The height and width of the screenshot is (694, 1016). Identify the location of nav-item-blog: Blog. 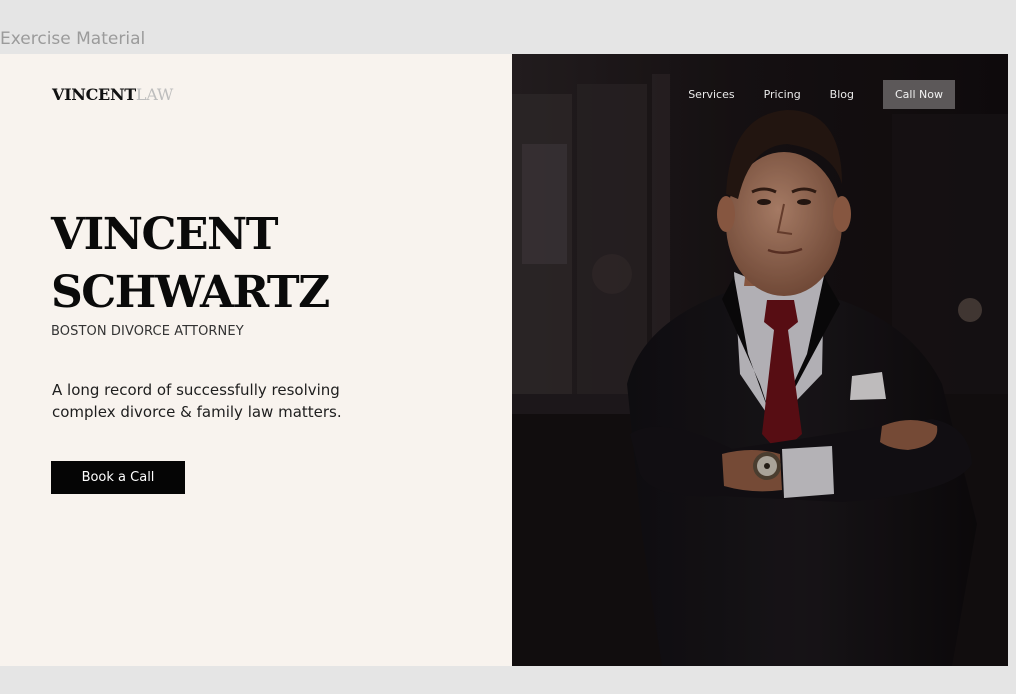
(842, 94).